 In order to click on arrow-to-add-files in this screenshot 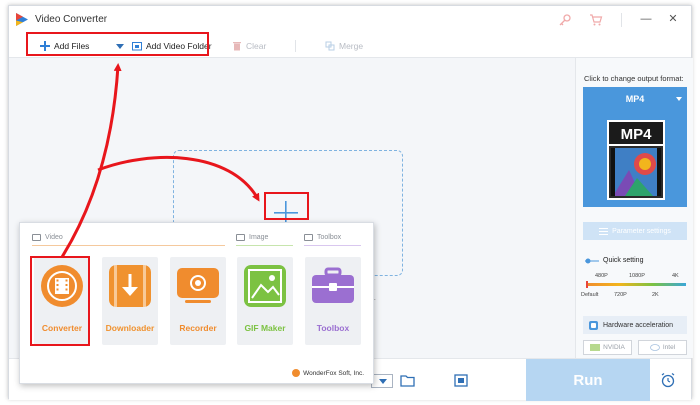, I will do `click(91, 160)`.